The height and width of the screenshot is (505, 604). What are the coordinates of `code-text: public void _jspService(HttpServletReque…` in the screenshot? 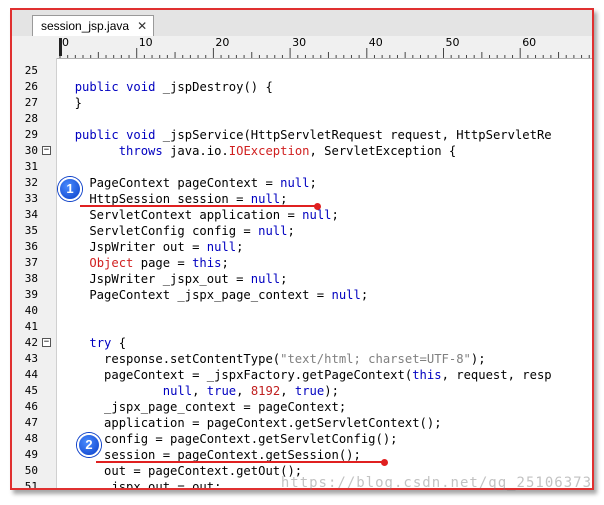 It's located at (306, 135).